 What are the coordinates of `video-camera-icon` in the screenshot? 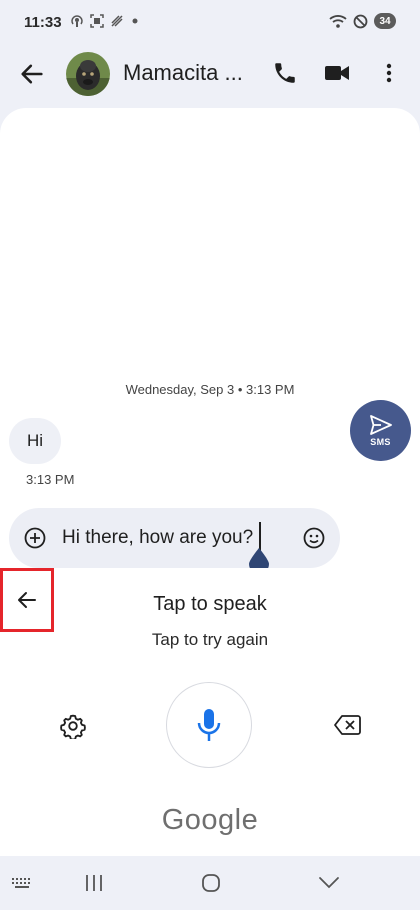 It's located at (337, 73).